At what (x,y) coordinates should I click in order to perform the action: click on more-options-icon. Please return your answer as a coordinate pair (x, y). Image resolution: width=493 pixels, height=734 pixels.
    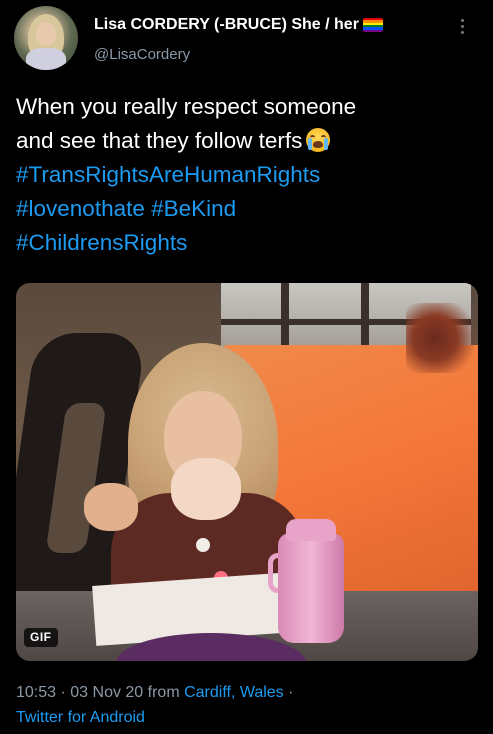
    Looking at the image, I should click on (462, 26).